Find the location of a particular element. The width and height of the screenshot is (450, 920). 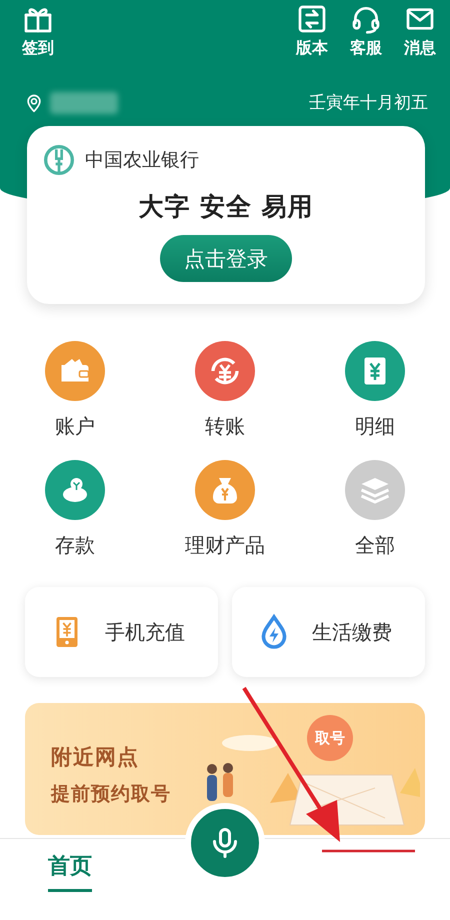

people-illustration is located at coordinates (220, 782).